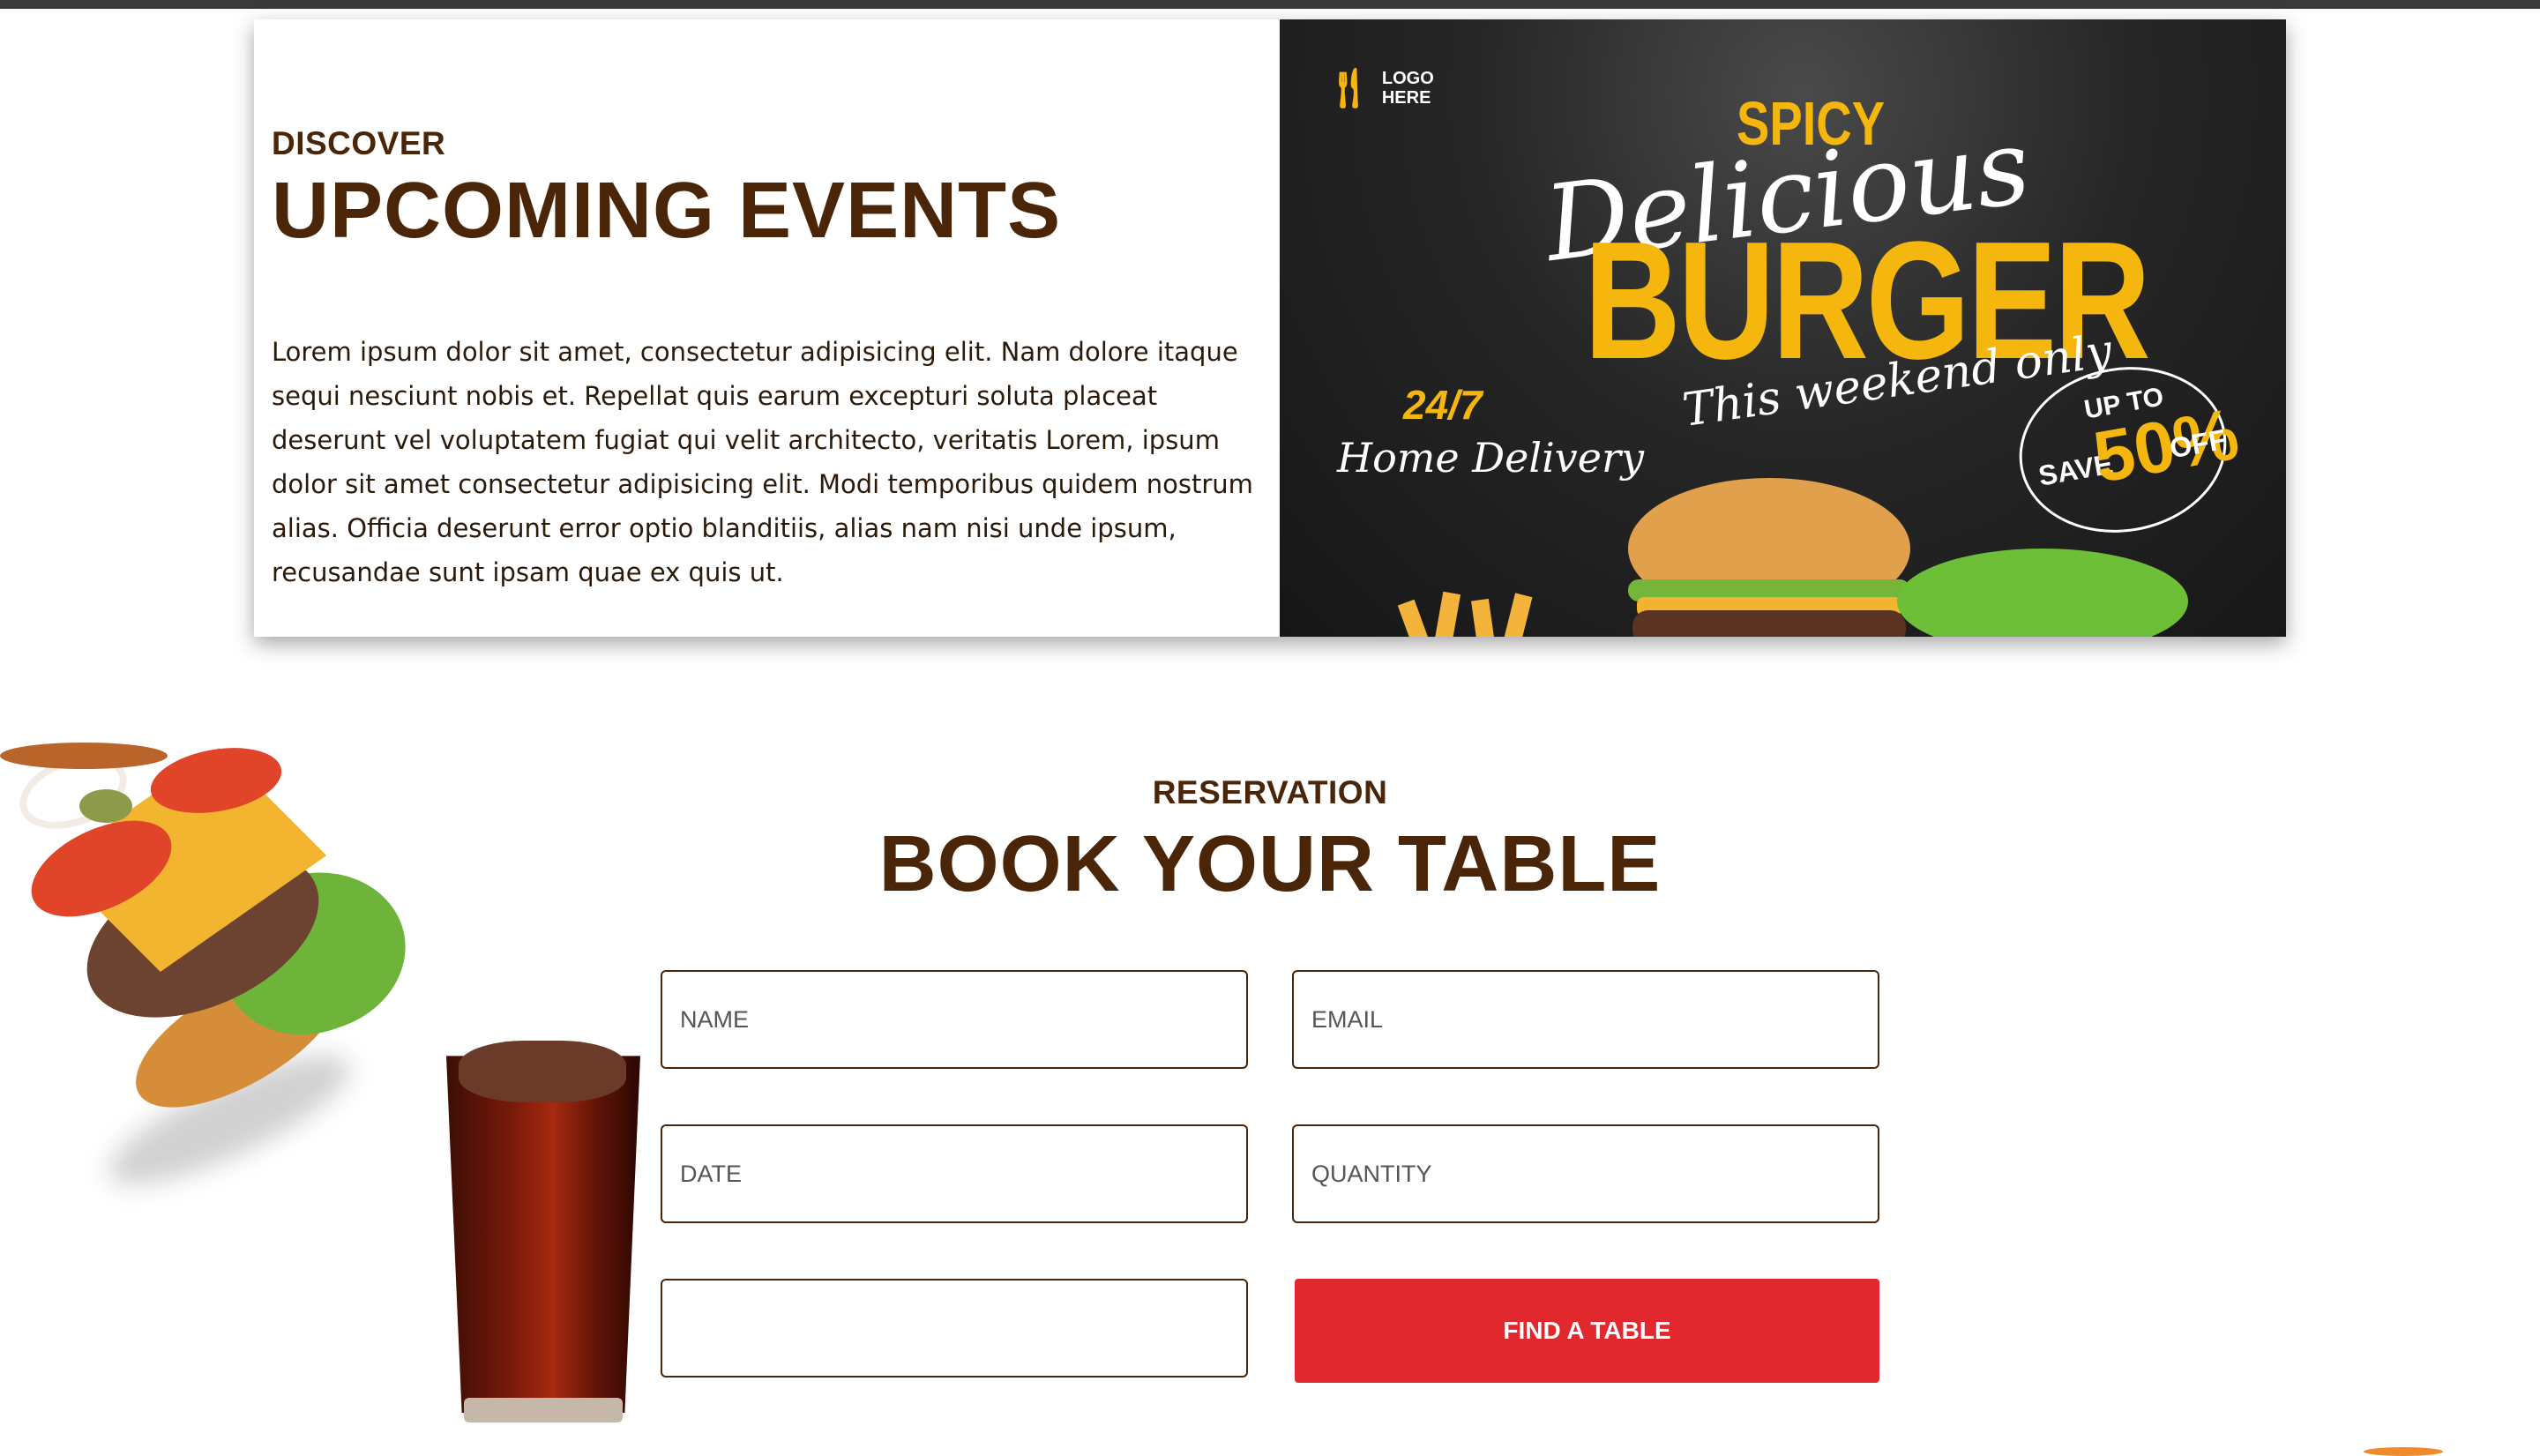 This screenshot has width=2540, height=1456. What do you see at coordinates (1769, 623) in the screenshot?
I see `burger-patty` at bounding box center [1769, 623].